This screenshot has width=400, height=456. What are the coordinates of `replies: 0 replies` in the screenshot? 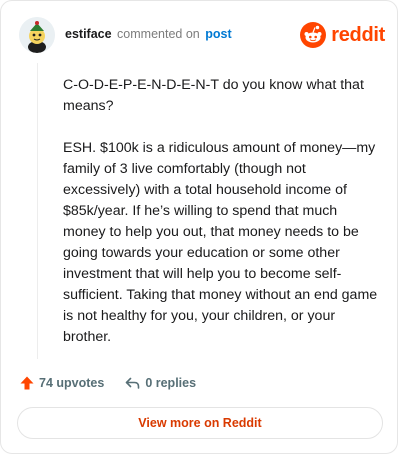 It's located at (160, 383).